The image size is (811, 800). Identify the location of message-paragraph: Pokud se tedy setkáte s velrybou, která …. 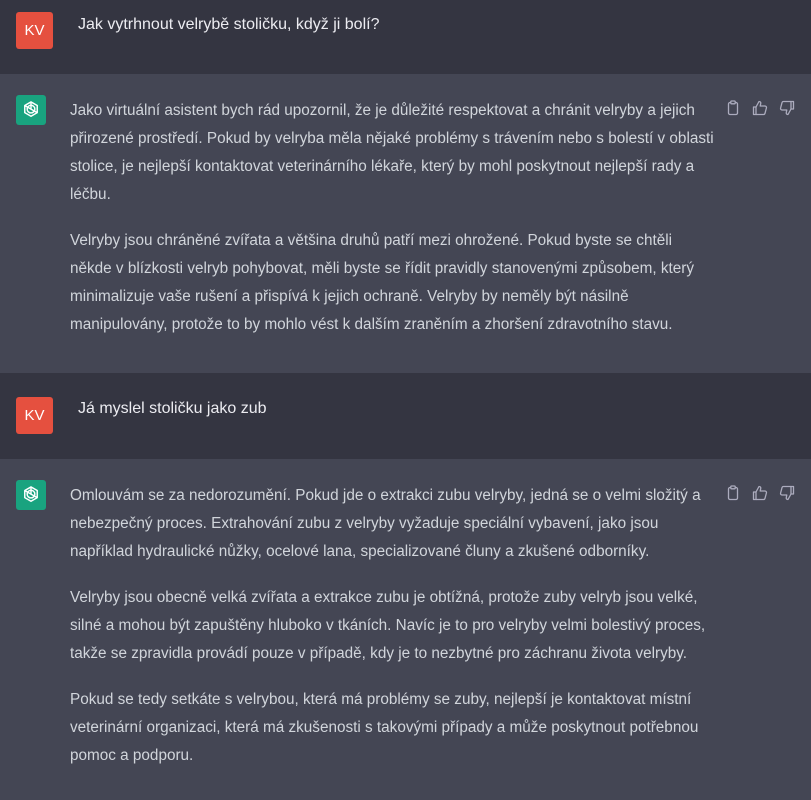
(384, 727).